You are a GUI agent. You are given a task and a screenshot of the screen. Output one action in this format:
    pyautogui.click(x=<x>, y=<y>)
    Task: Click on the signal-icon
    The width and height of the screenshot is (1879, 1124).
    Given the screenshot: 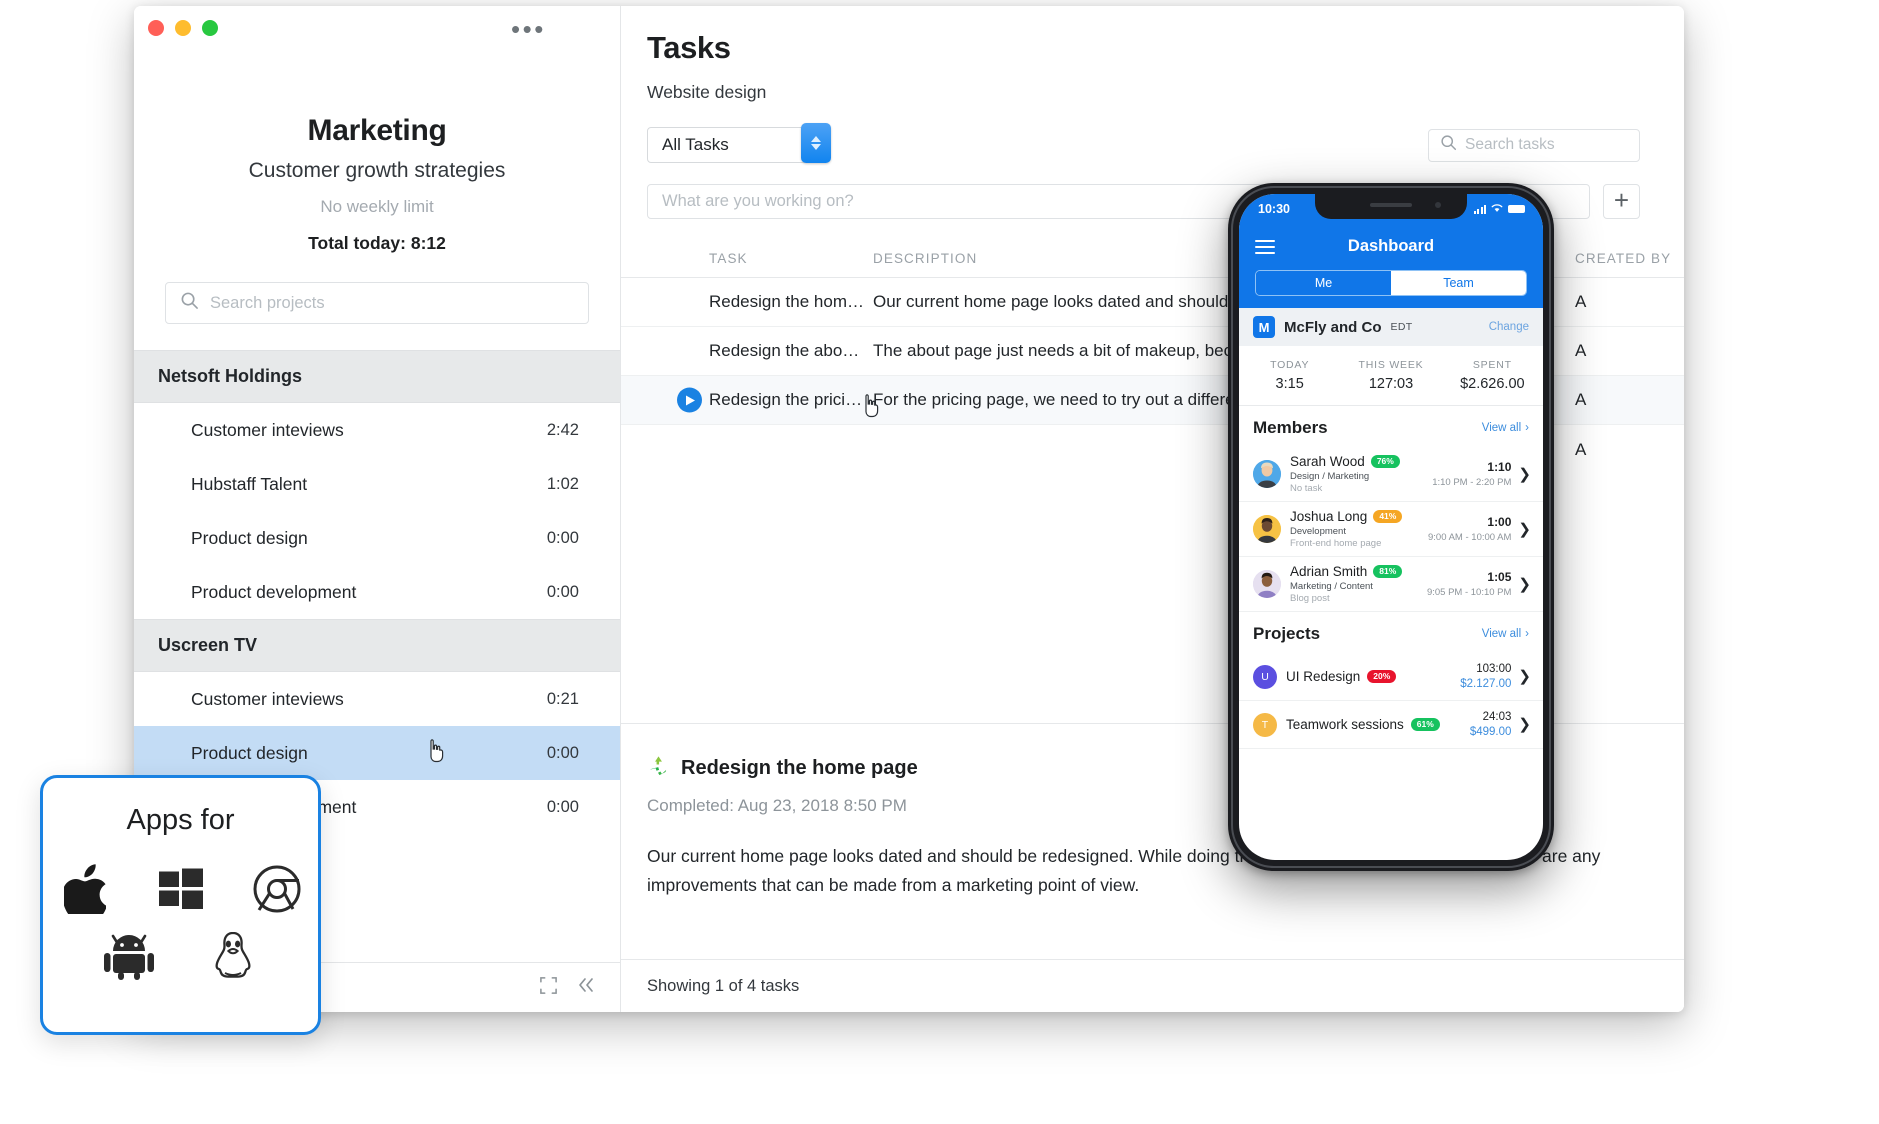 What is the action you would take?
    pyautogui.click(x=1479, y=209)
    